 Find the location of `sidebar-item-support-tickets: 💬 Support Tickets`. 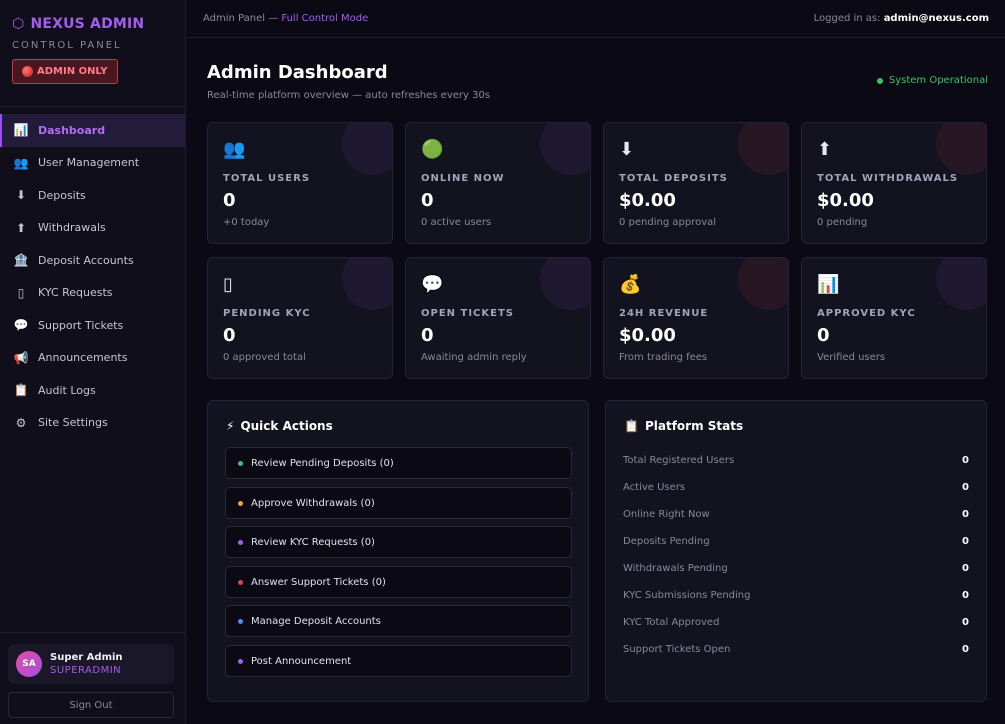

sidebar-item-support-tickets: 💬 Support Tickets is located at coordinates (92, 325).